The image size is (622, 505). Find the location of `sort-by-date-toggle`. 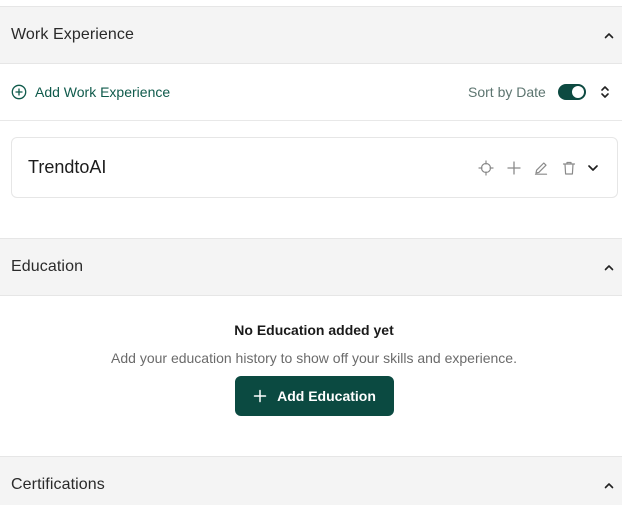

sort-by-date-toggle is located at coordinates (572, 92).